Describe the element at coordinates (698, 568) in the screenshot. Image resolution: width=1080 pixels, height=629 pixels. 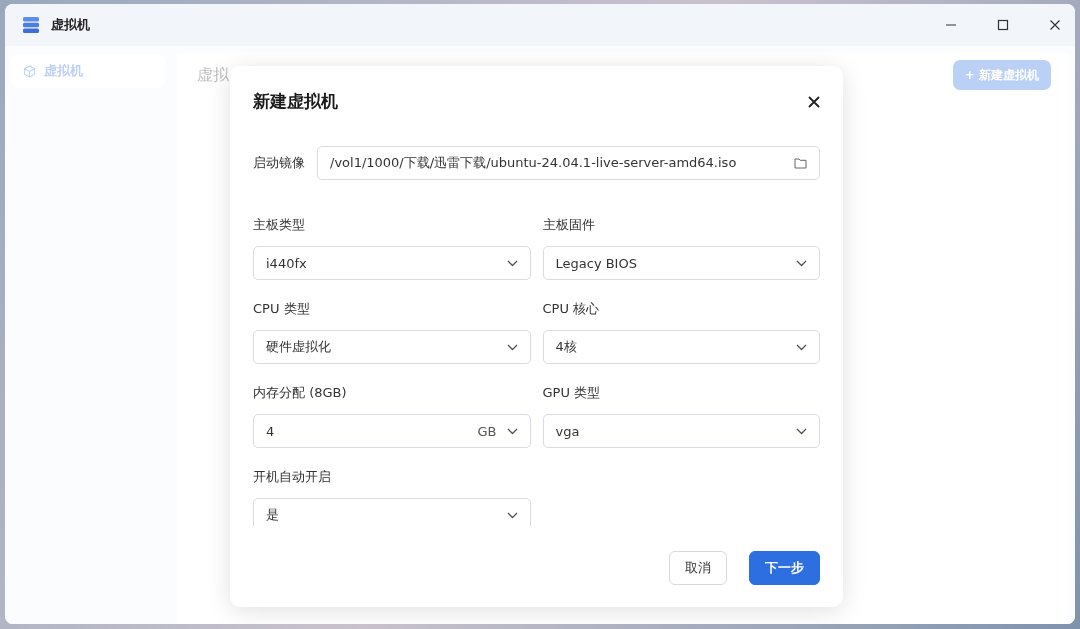
I see `cancel-button: 取消` at that location.